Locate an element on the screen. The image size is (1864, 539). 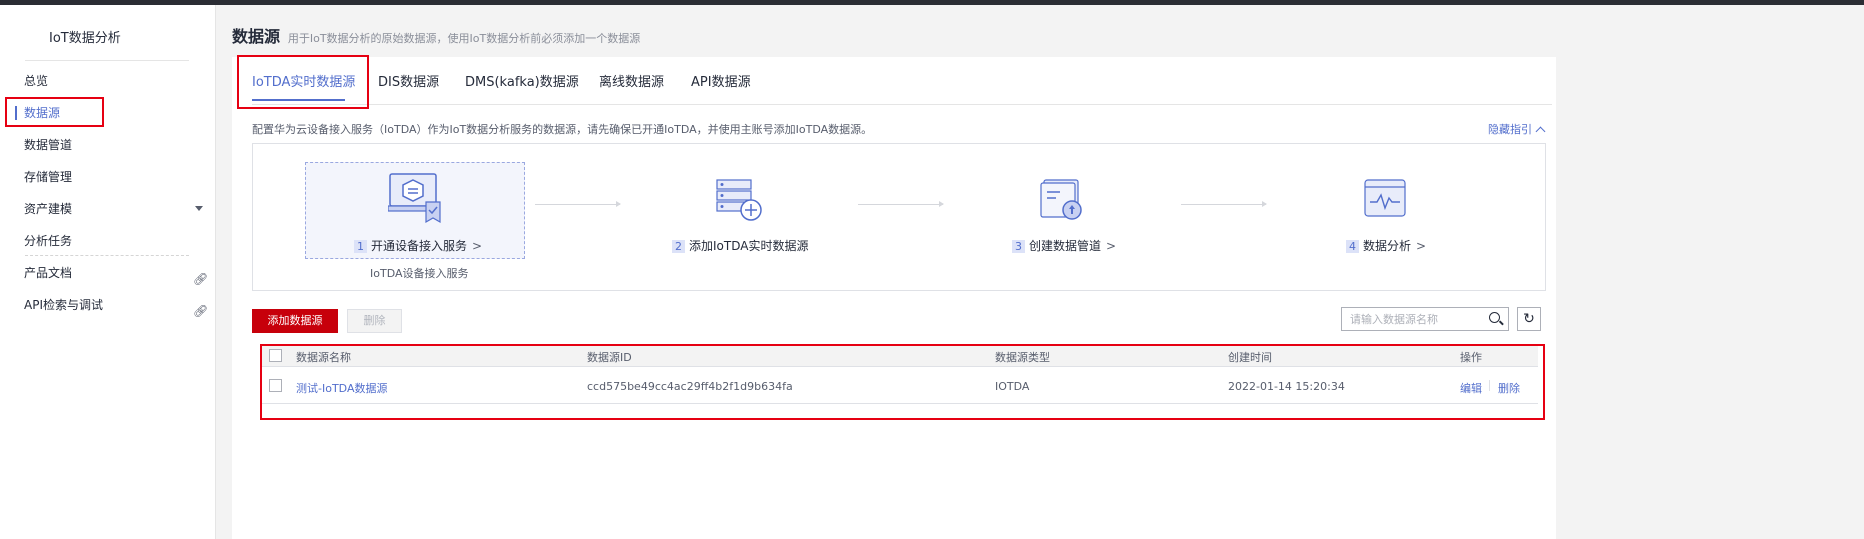
sidebar-item-label: 资产建模 is located at coordinates (48, 209).